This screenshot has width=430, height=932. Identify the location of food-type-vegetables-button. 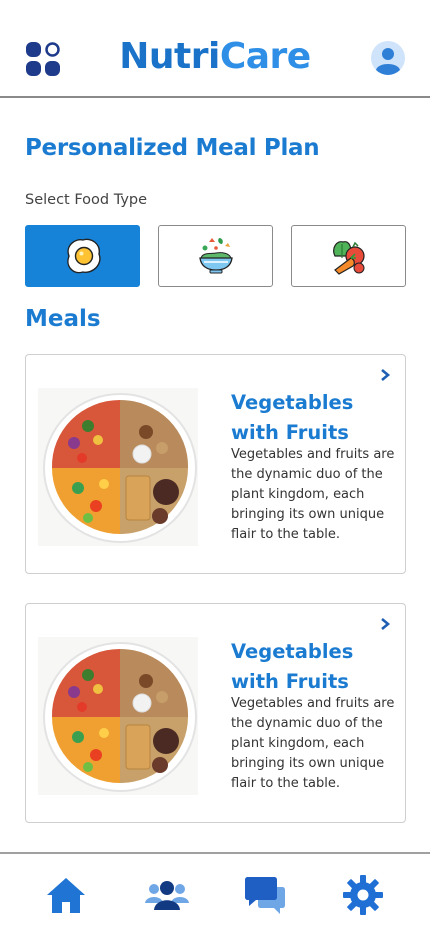
(348, 256).